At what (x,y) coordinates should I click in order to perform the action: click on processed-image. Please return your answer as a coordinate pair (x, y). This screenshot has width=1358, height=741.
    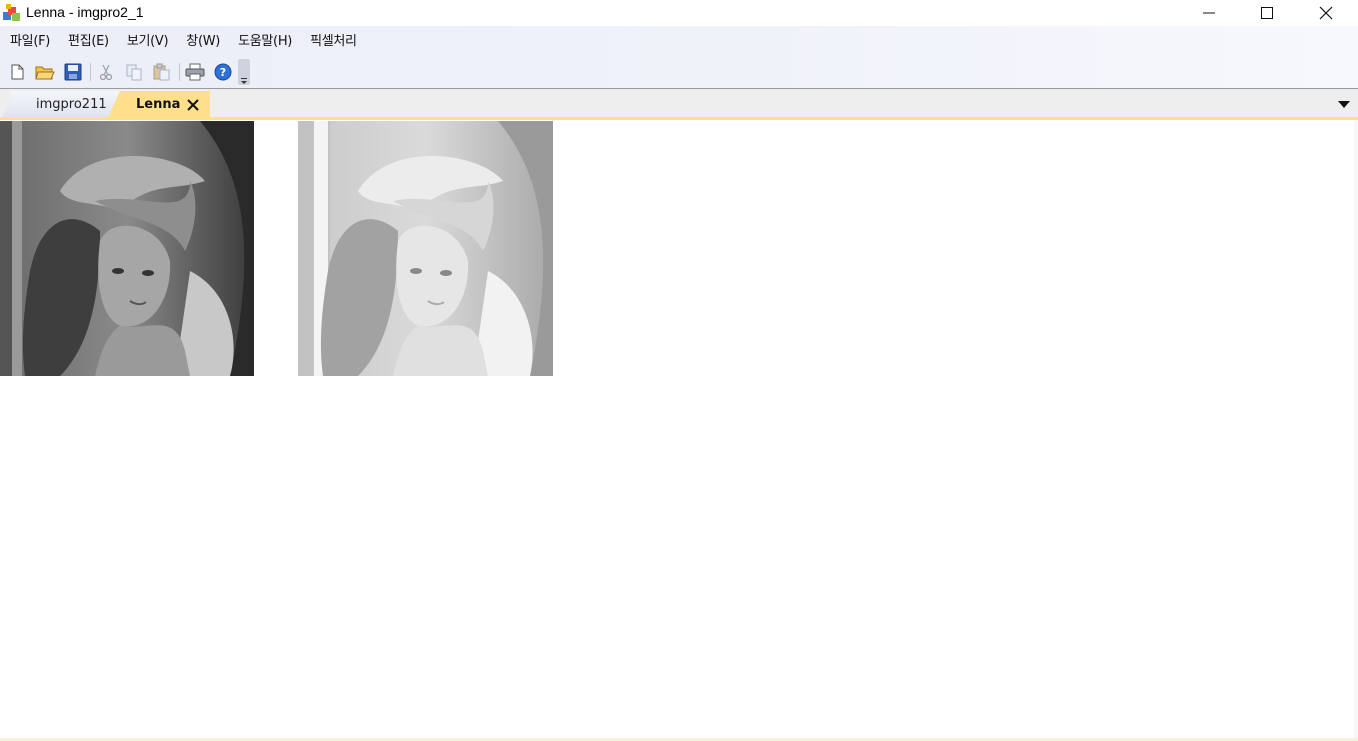
    Looking at the image, I should click on (425, 248).